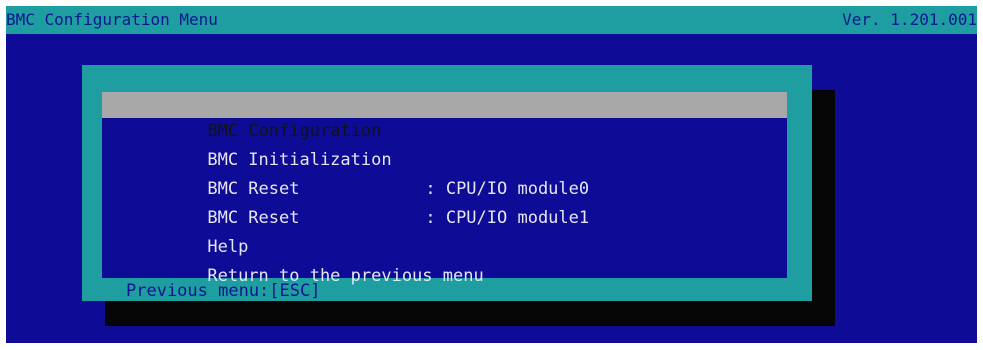  Describe the element at coordinates (444, 116) in the screenshot. I see `menu-item-bmc-configuration: BMC Configuration` at that location.